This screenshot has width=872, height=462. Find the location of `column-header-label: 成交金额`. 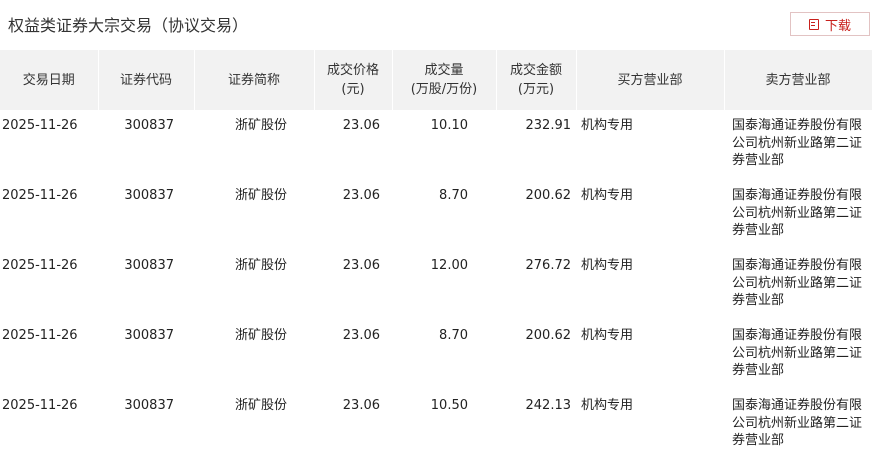

column-header-label: 成交金额 is located at coordinates (535, 70).